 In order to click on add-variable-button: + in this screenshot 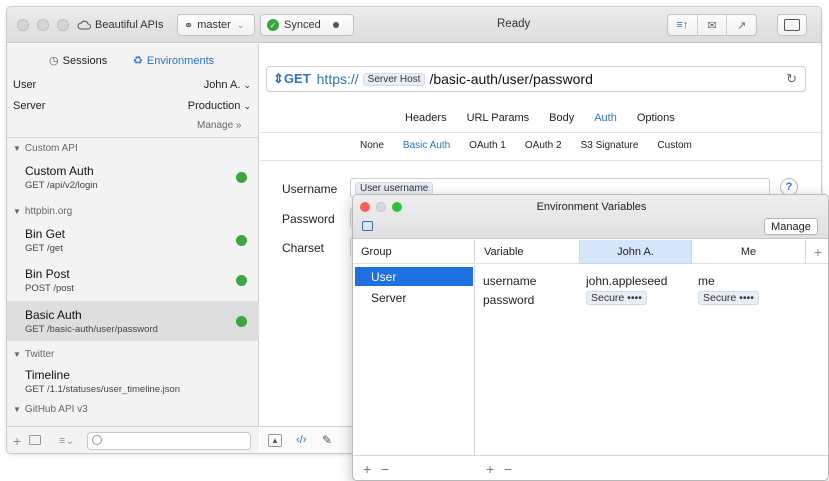, I will do `click(490, 469)`.